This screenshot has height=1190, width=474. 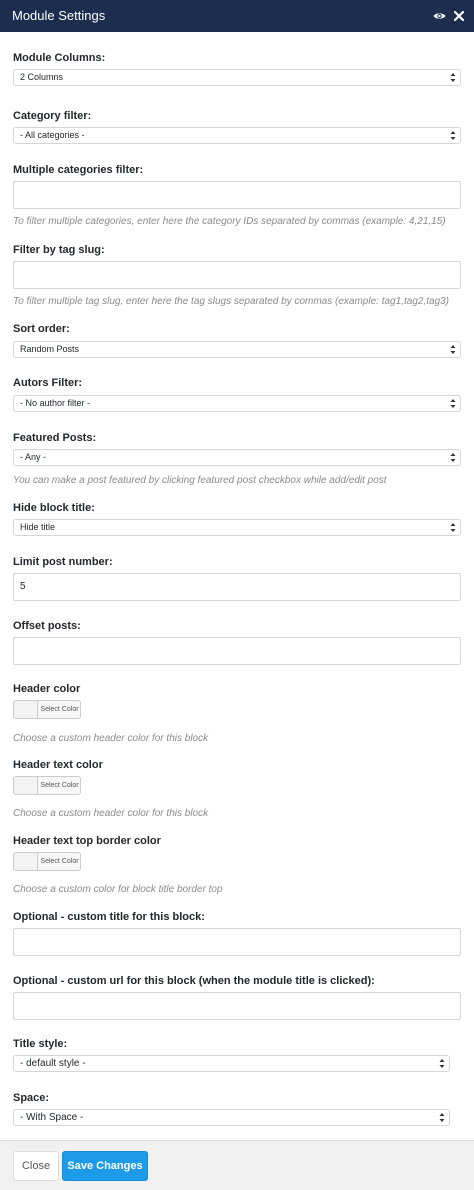 I want to click on tag-slug-label: Filter by tag slug:, so click(x=59, y=250).